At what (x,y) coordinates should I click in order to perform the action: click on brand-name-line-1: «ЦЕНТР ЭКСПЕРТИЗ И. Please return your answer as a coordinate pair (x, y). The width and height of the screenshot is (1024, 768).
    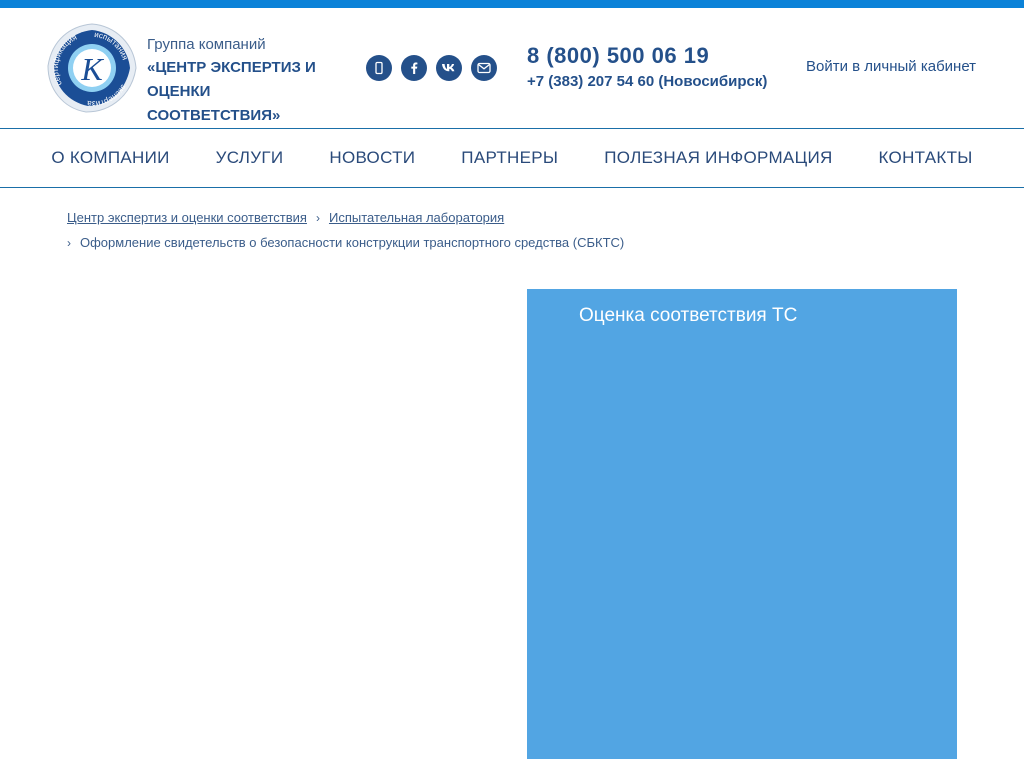
    Looking at the image, I should click on (231, 67).